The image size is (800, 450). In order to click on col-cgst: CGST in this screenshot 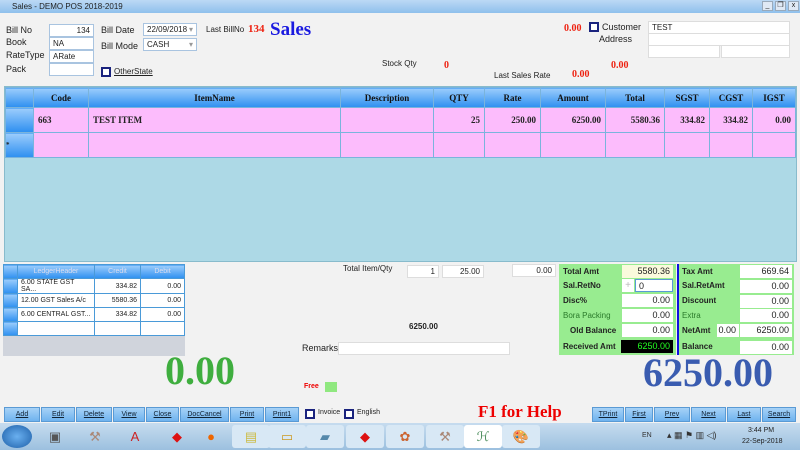, I will do `click(731, 97)`.